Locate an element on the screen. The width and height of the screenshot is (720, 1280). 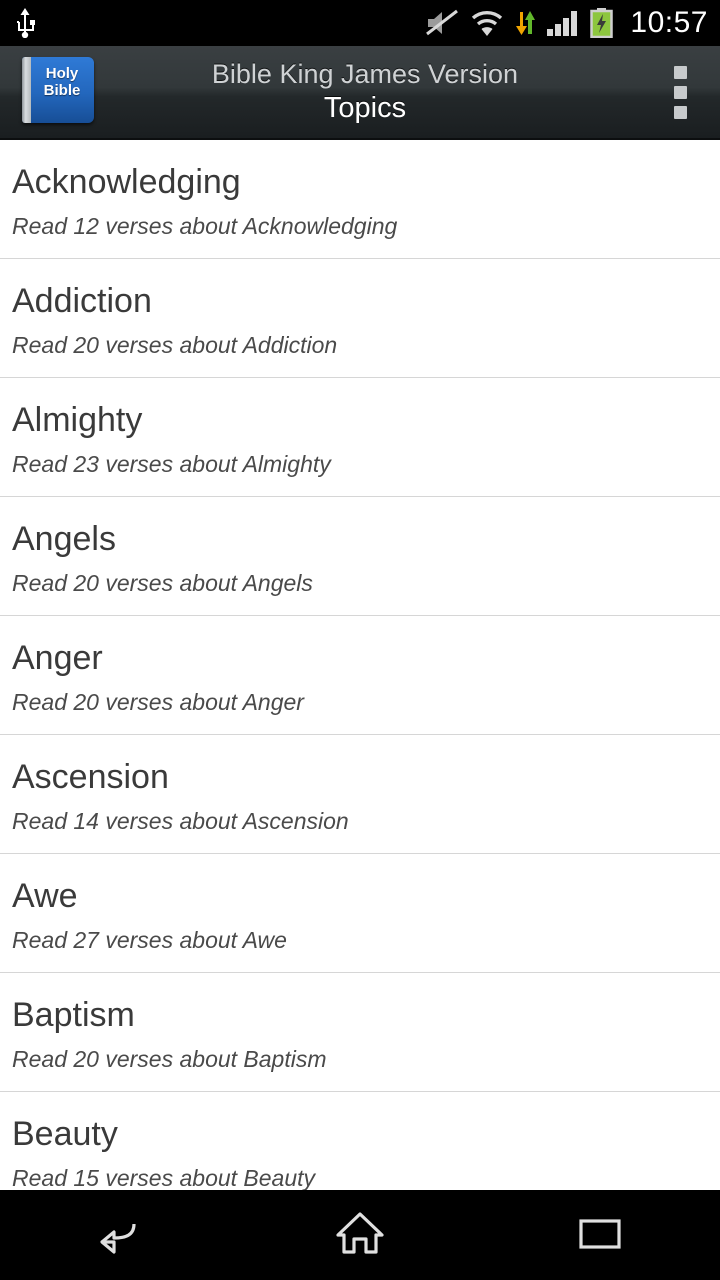
action-bar-titles: Bible King James Version Topics is located at coordinates (365, 92).